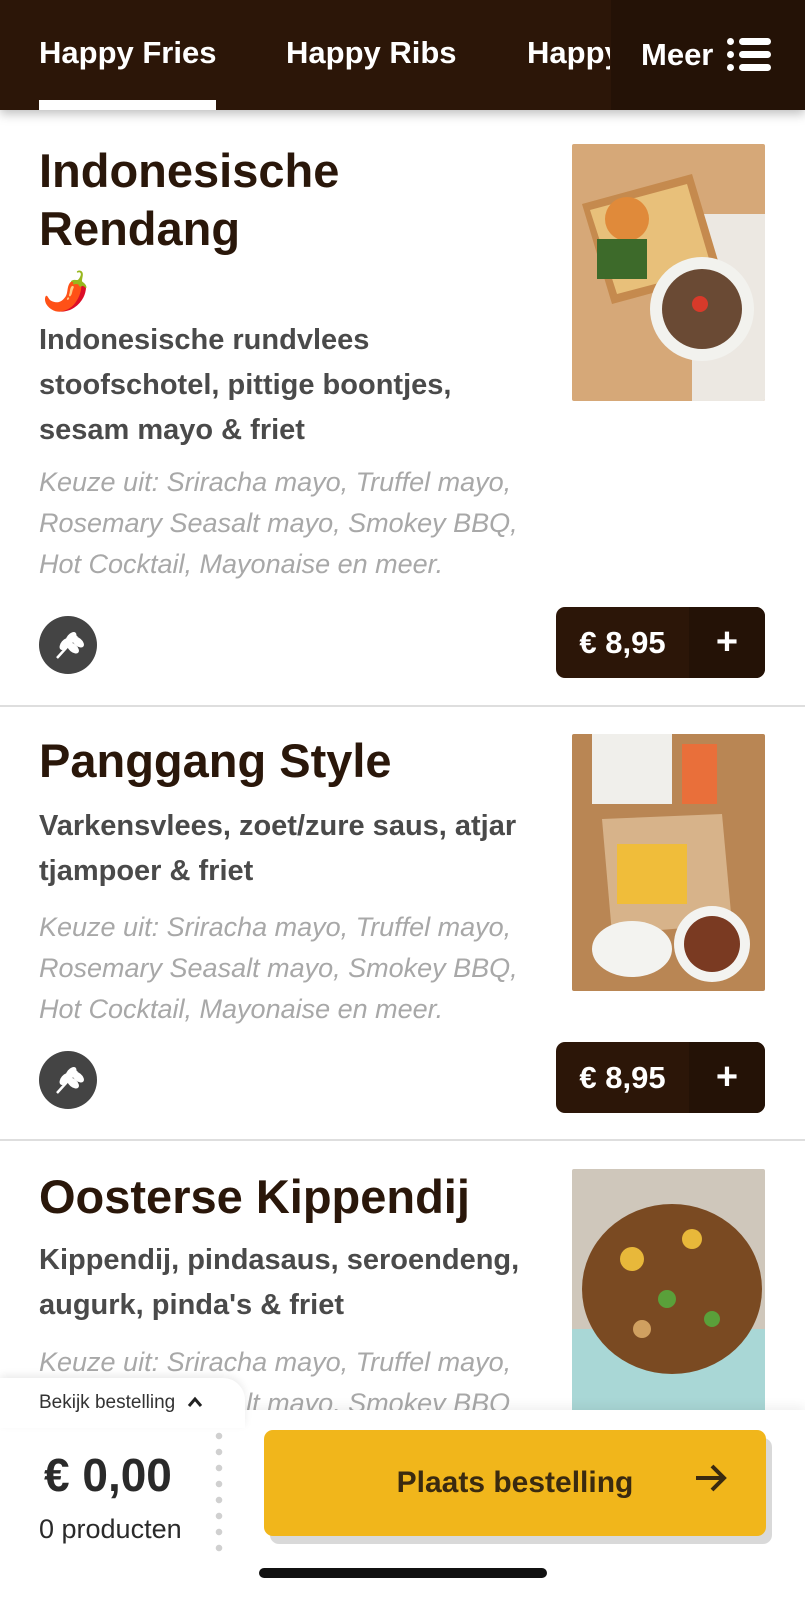  What do you see at coordinates (195, 1403) in the screenshot?
I see `chevron-up-icon` at bounding box center [195, 1403].